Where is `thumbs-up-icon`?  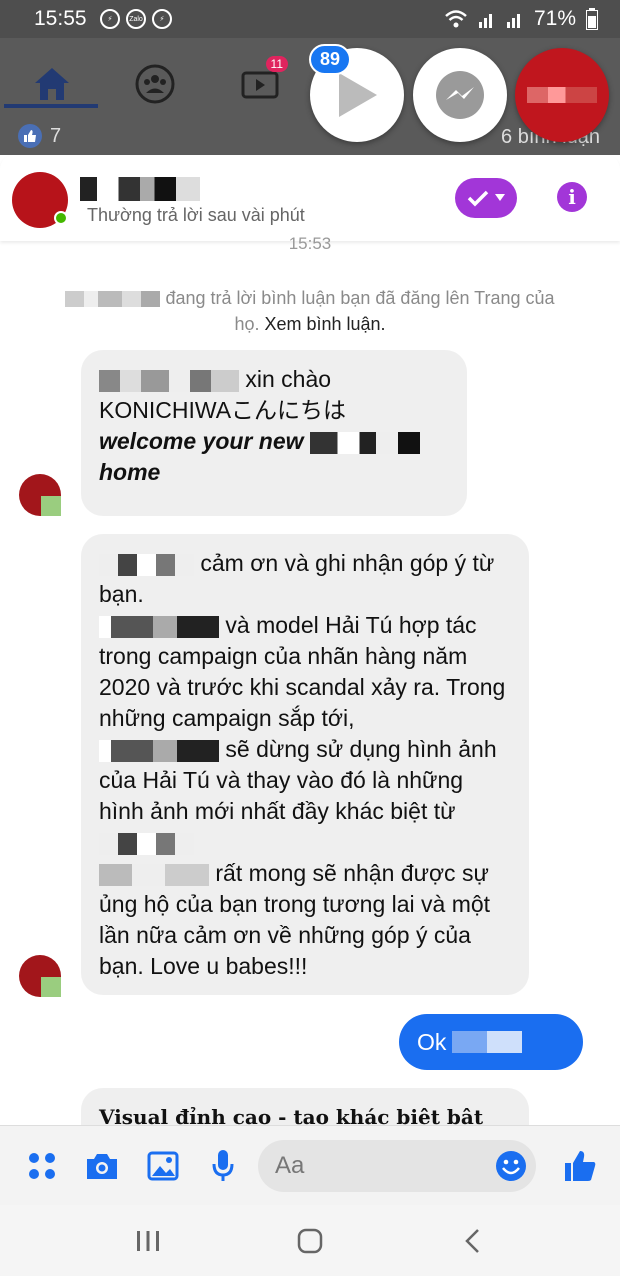 thumbs-up-icon is located at coordinates (580, 1166).